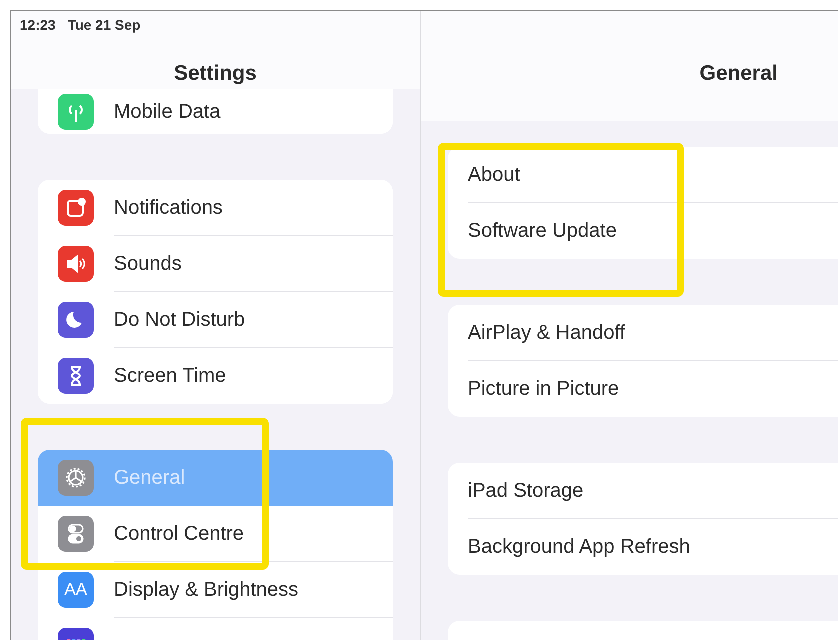  Describe the element at coordinates (643, 175) in the screenshot. I see `settings-row: About` at that location.